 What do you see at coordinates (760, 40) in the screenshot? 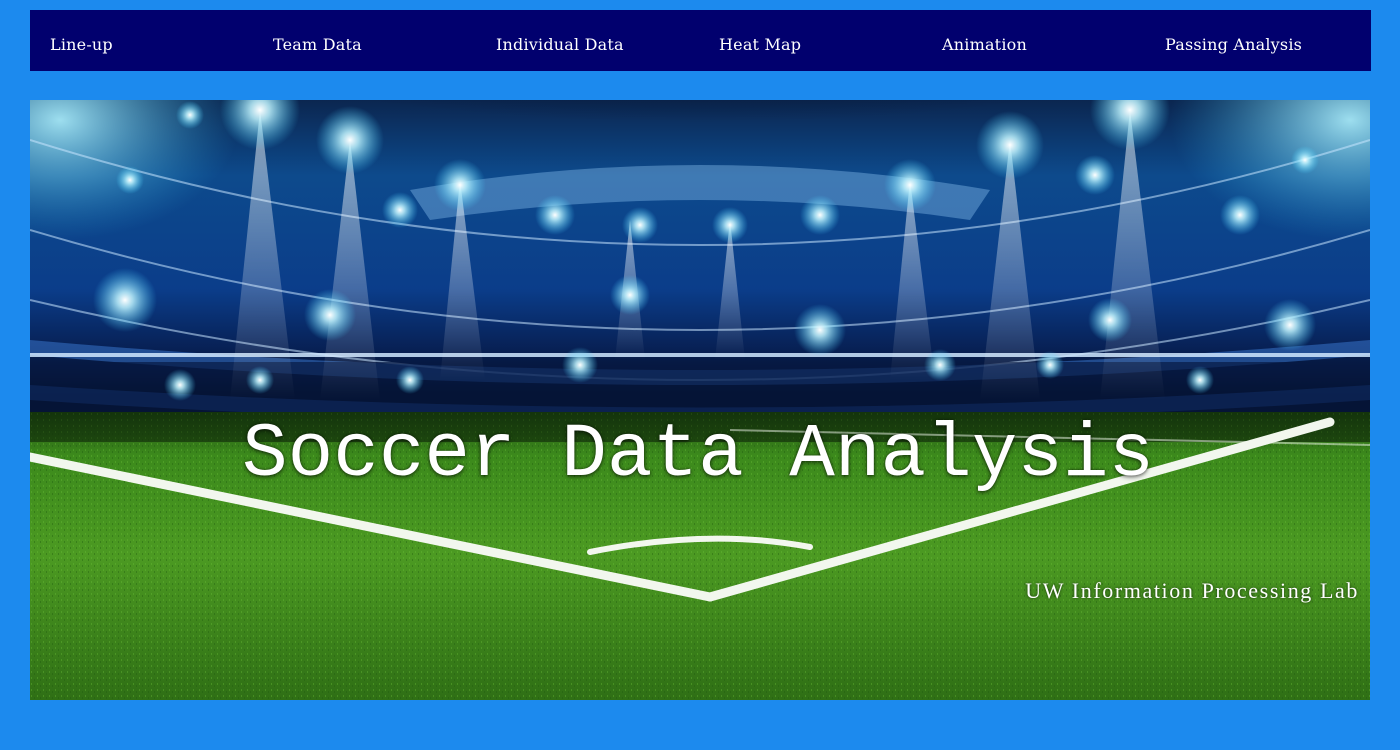
I see `nav-item-heat-map: Heat Map` at bounding box center [760, 40].